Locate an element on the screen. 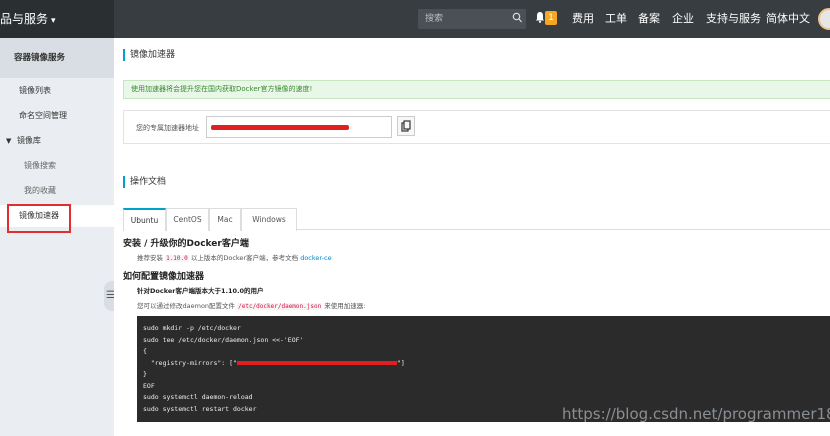 The height and width of the screenshot is (436, 830). tab-windows: Windows is located at coordinates (269, 219).